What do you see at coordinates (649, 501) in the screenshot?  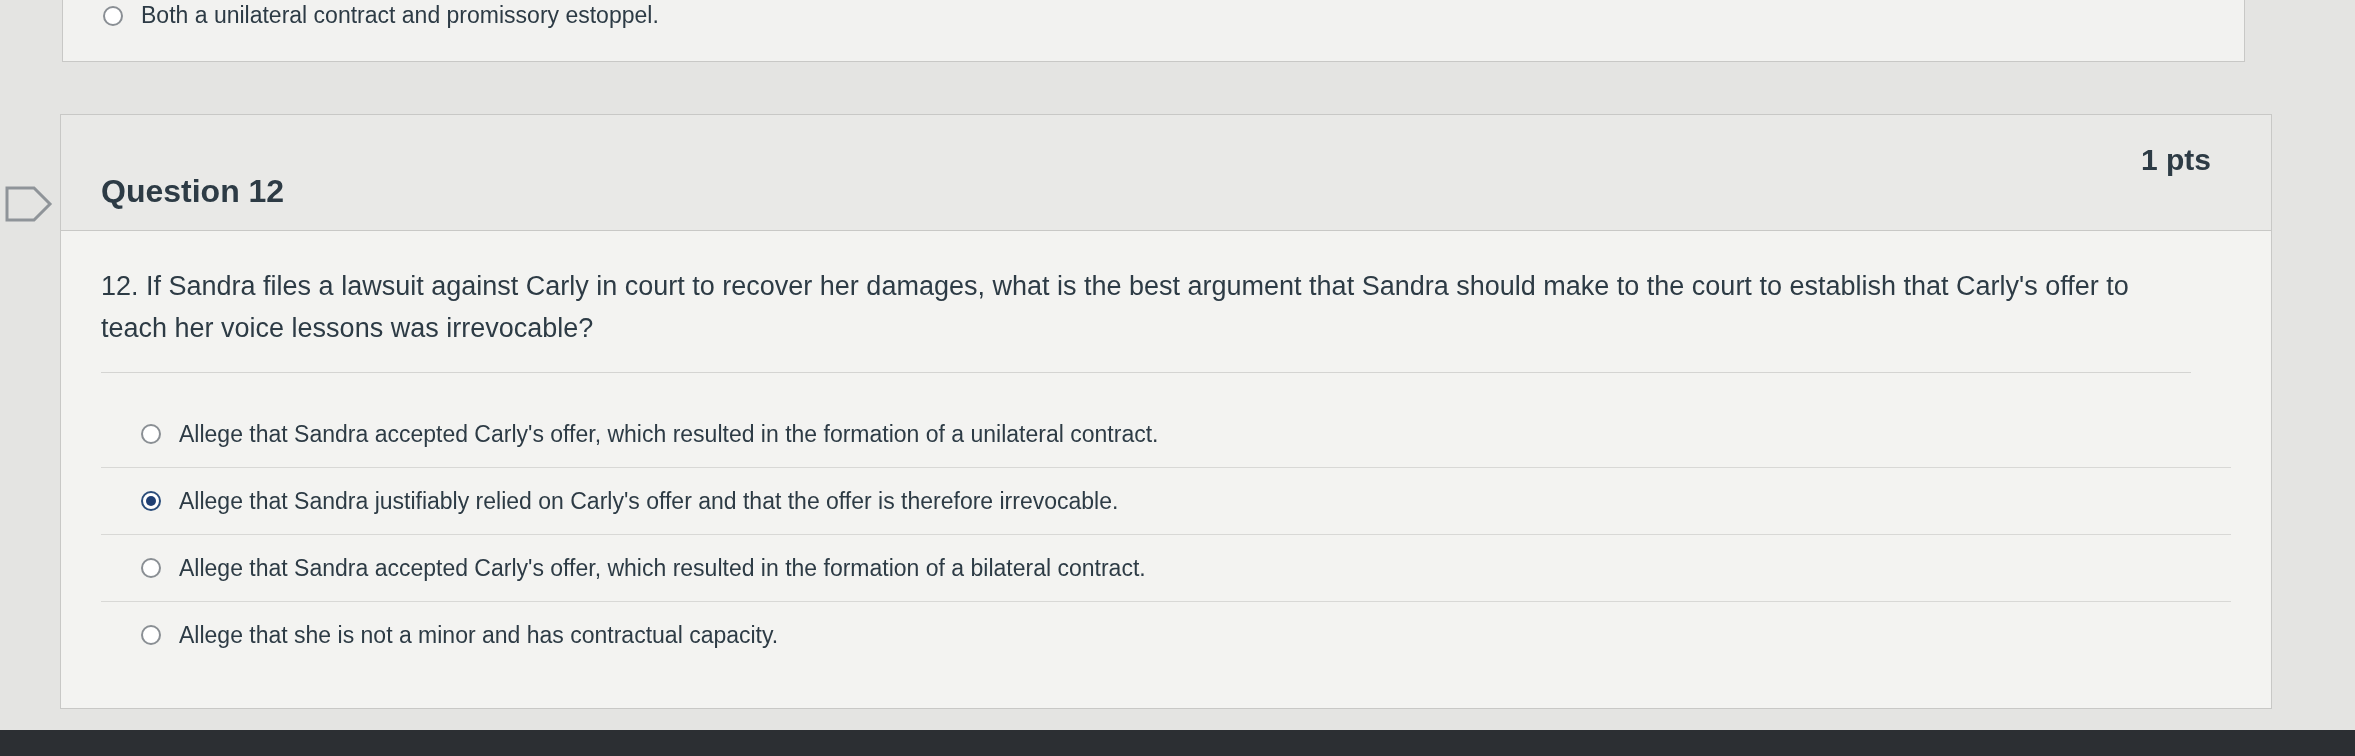 I see `answer-label: Allege that Sandra justifiably relied on Carly's offer and that the offer is therefore irrevocable.` at bounding box center [649, 501].